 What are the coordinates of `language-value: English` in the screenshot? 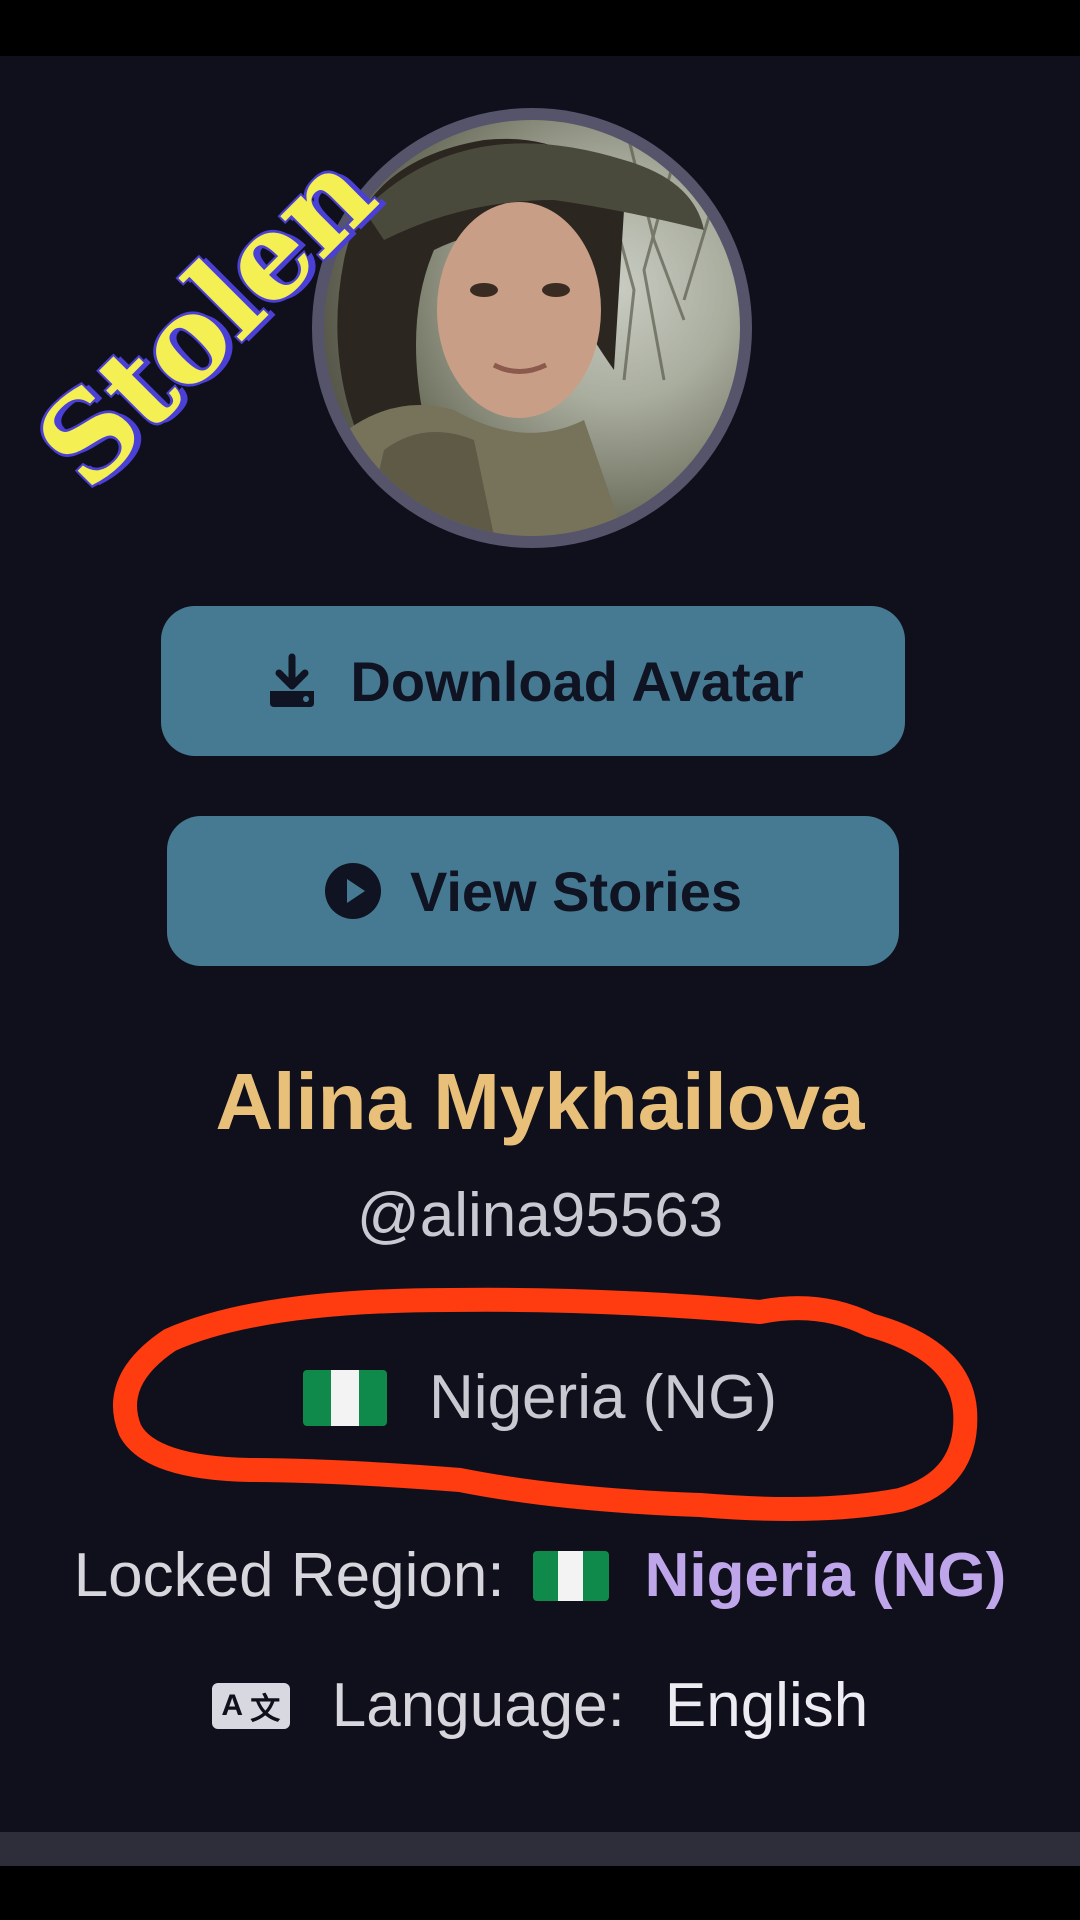 It's located at (766, 1705).